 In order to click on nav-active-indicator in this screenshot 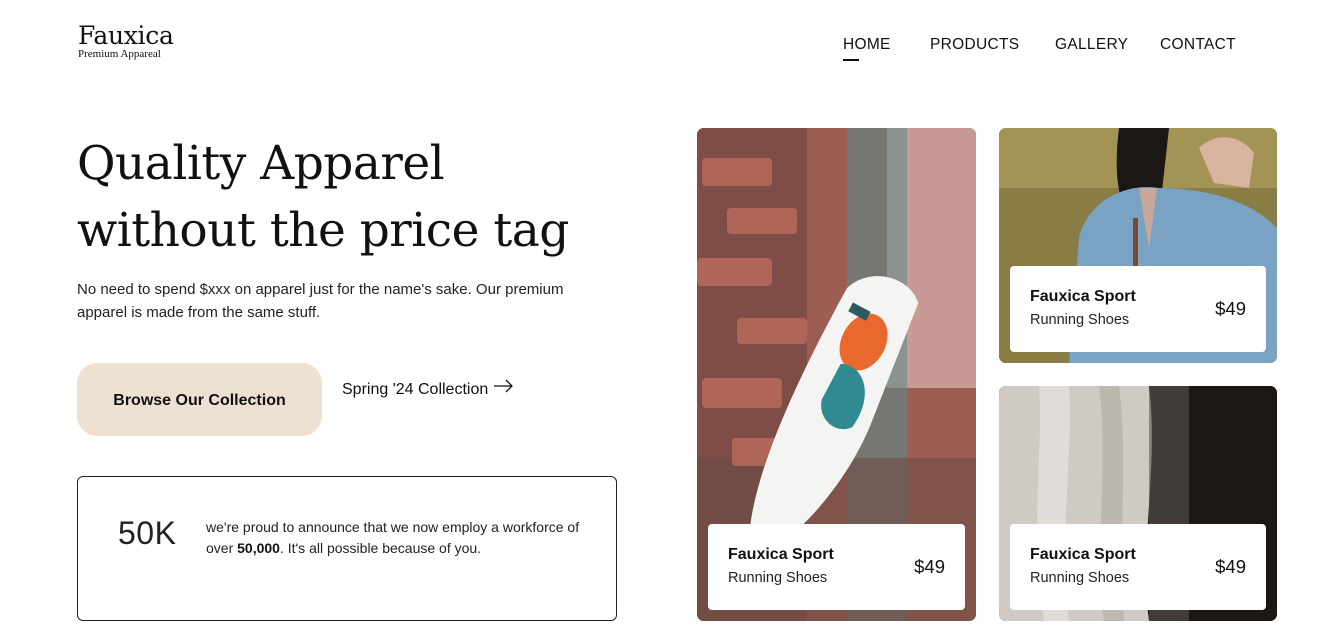, I will do `click(851, 60)`.